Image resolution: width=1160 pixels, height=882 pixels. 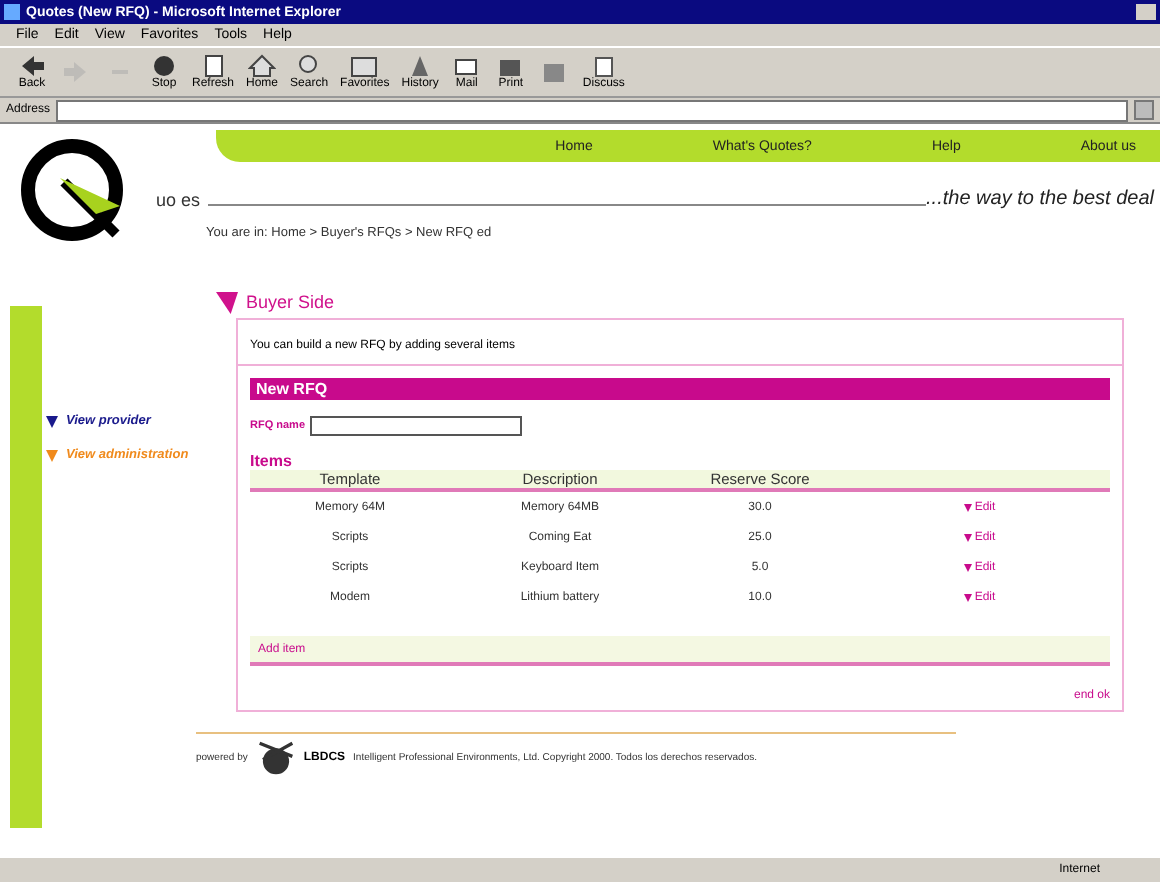 I want to click on company-logo-icon, so click(x=275, y=758).